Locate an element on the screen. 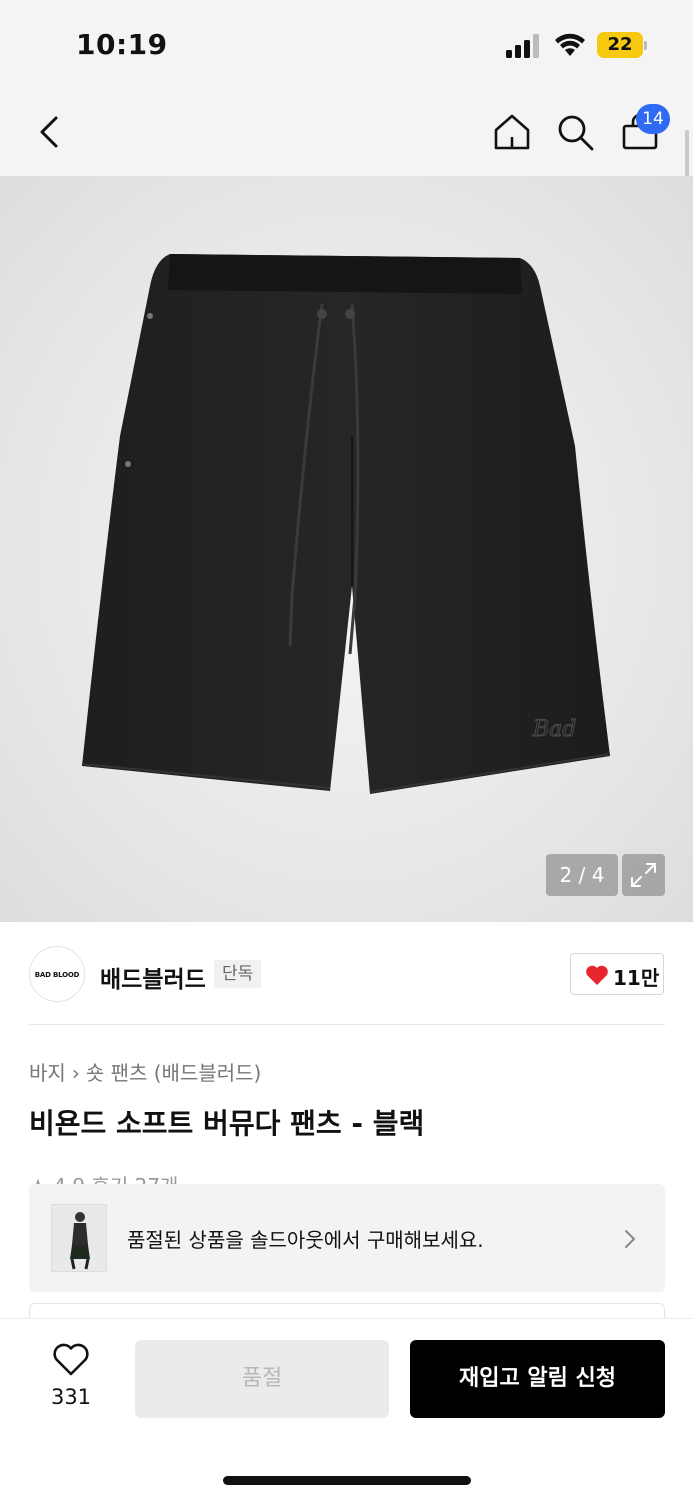 The height and width of the screenshot is (1500, 693). brand-name: 배드블러드 is located at coordinates (153, 977).